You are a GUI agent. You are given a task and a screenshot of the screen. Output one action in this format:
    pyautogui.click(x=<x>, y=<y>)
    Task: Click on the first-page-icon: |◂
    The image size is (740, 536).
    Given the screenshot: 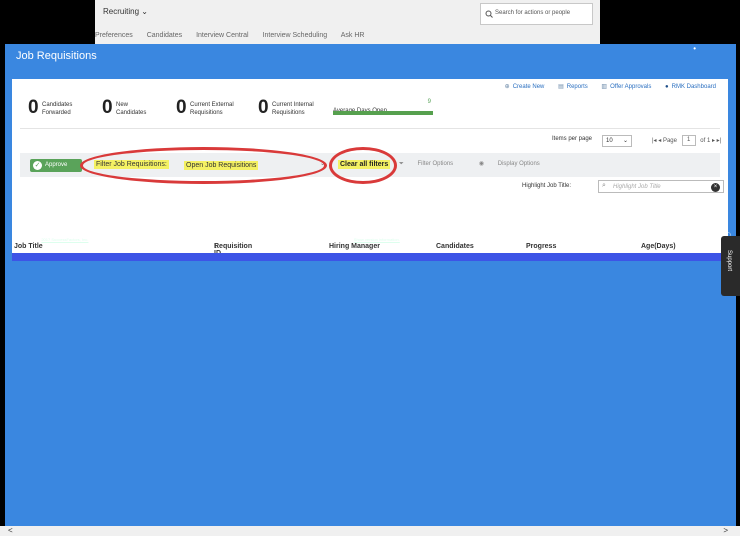 What is the action you would take?
    pyautogui.click(x=654, y=141)
    